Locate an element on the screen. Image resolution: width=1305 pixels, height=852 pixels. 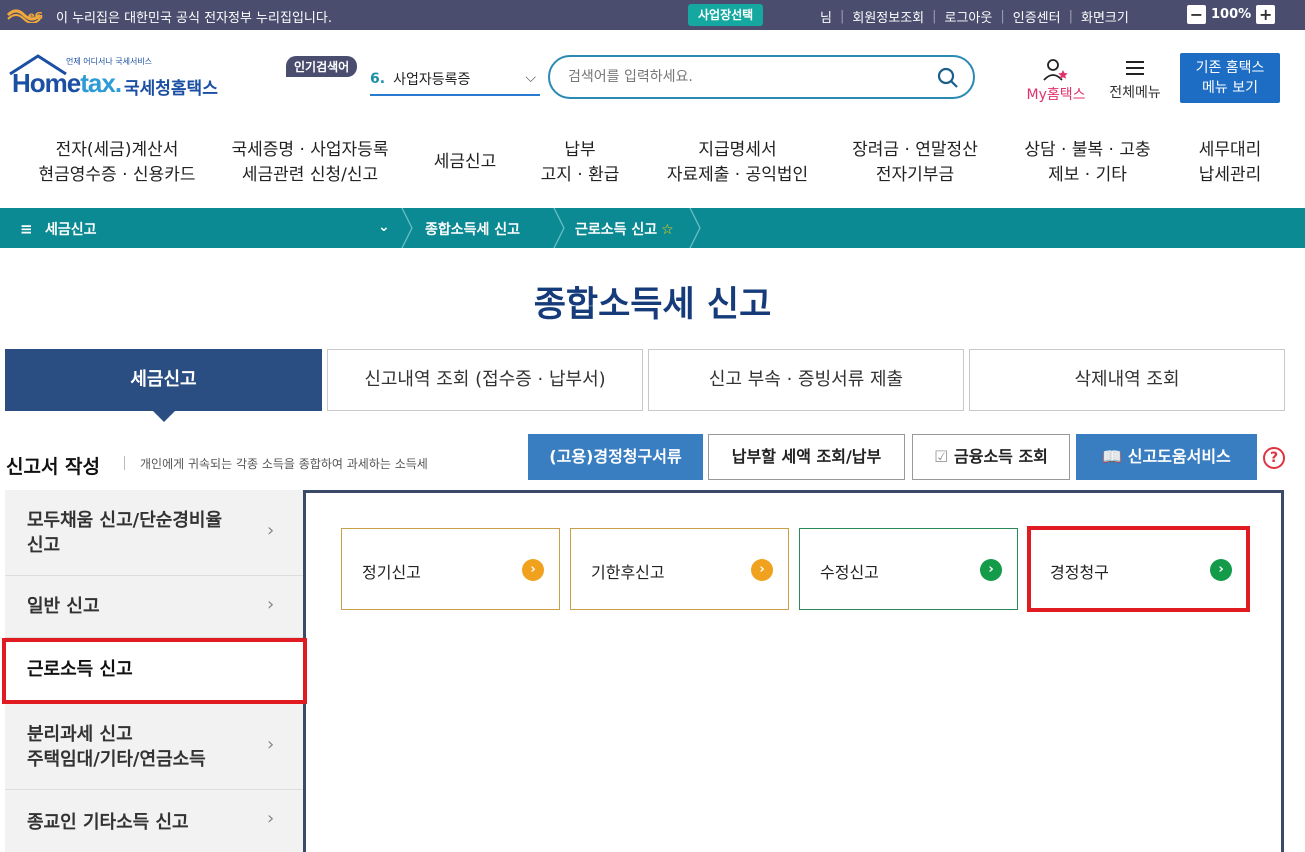
book-icon: 📖 is located at coordinates (1112, 456).